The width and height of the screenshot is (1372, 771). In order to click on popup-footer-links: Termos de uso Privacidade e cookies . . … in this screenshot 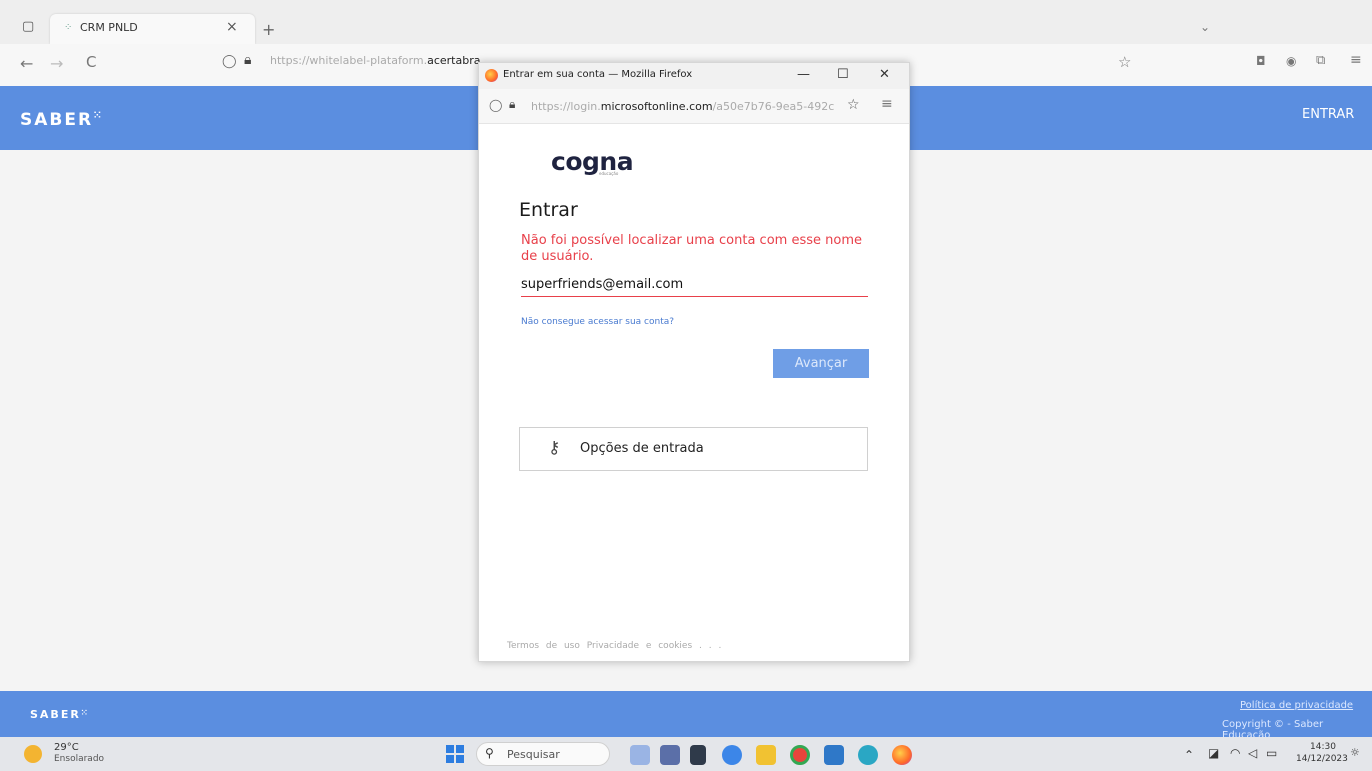, I will do `click(614, 646)`.